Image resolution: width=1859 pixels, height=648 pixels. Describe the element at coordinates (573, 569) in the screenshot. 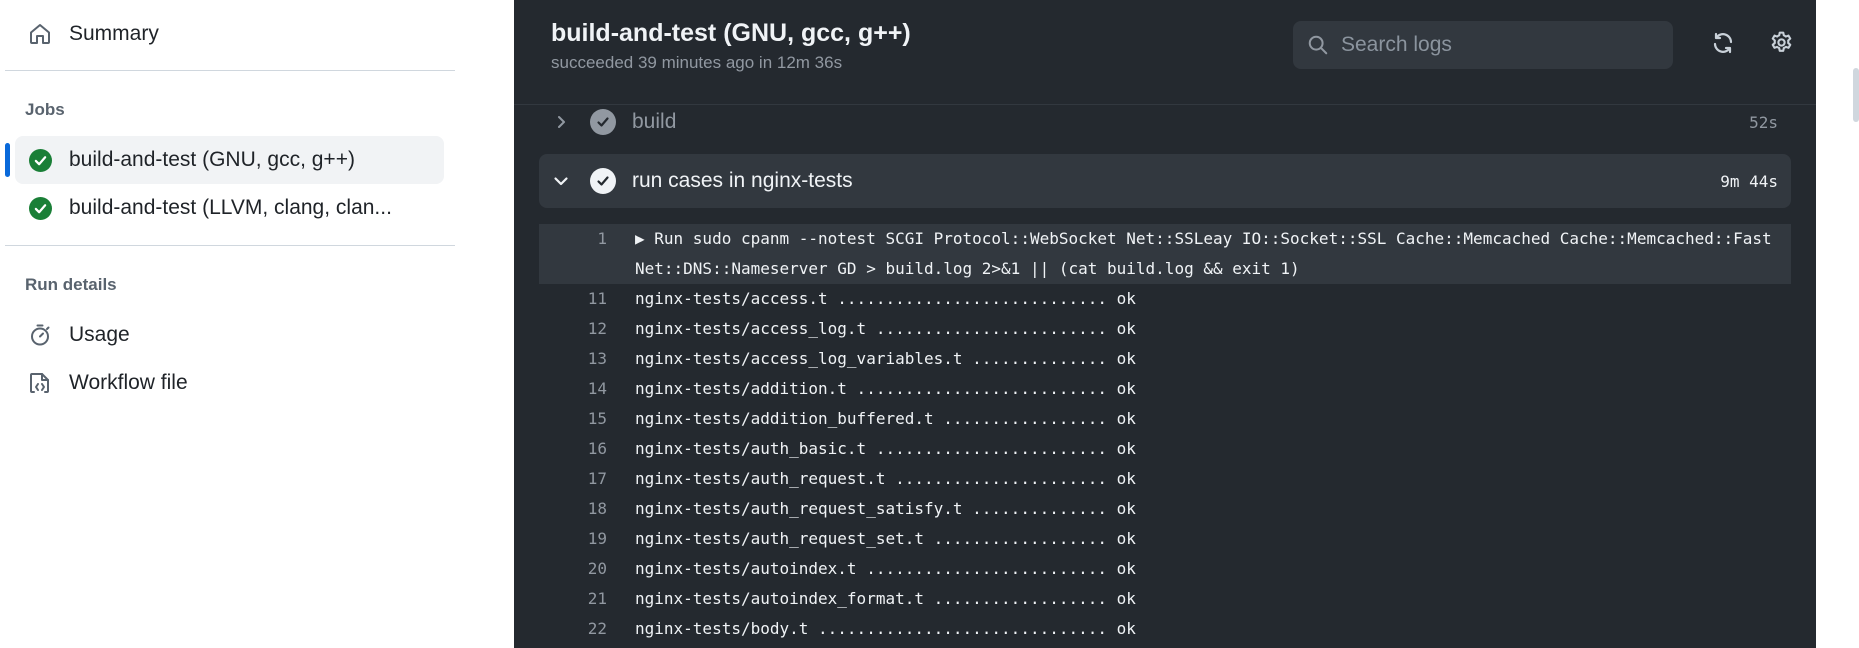

I see `line-number: 20` at that location.